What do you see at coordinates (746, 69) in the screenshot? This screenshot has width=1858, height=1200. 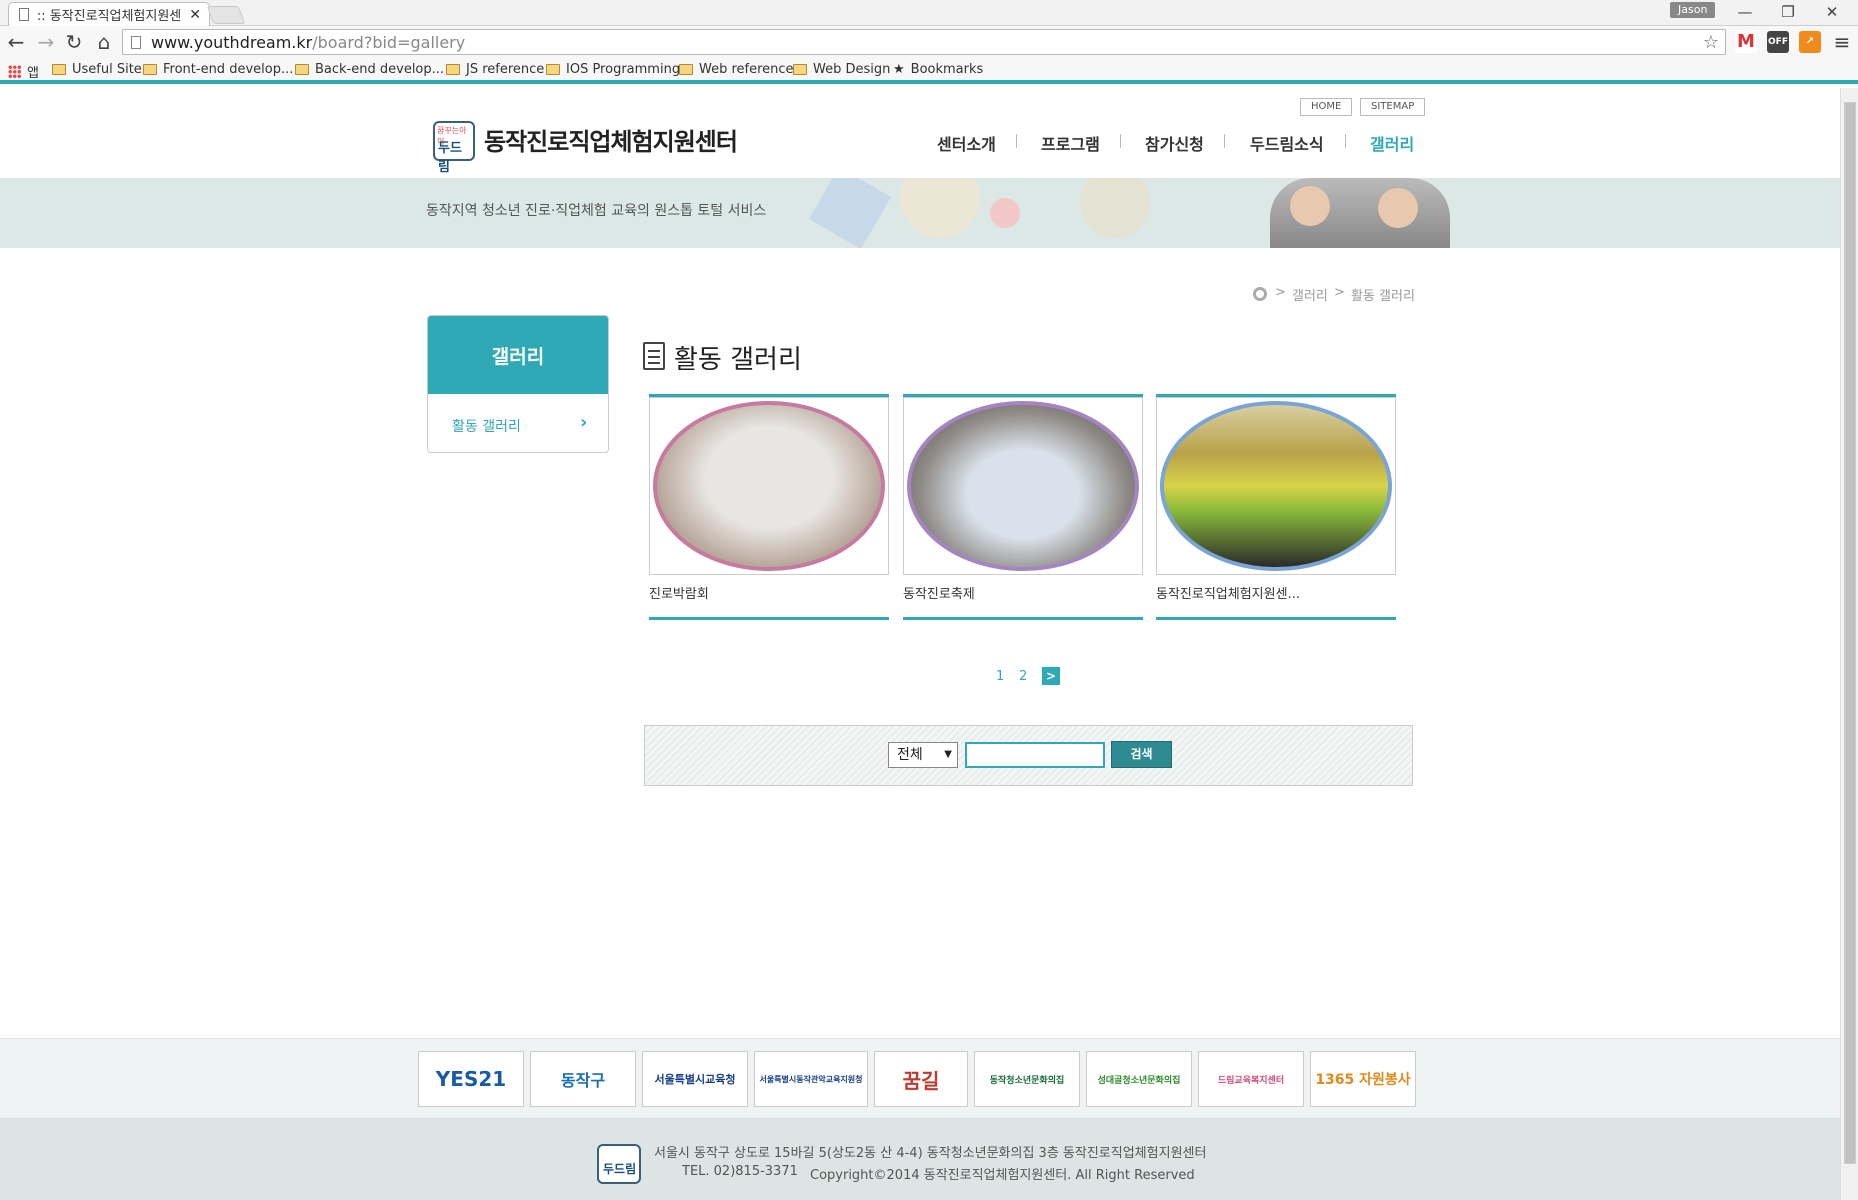 I see `bookmark-label: Web reference` at bounding box center [746, 69].